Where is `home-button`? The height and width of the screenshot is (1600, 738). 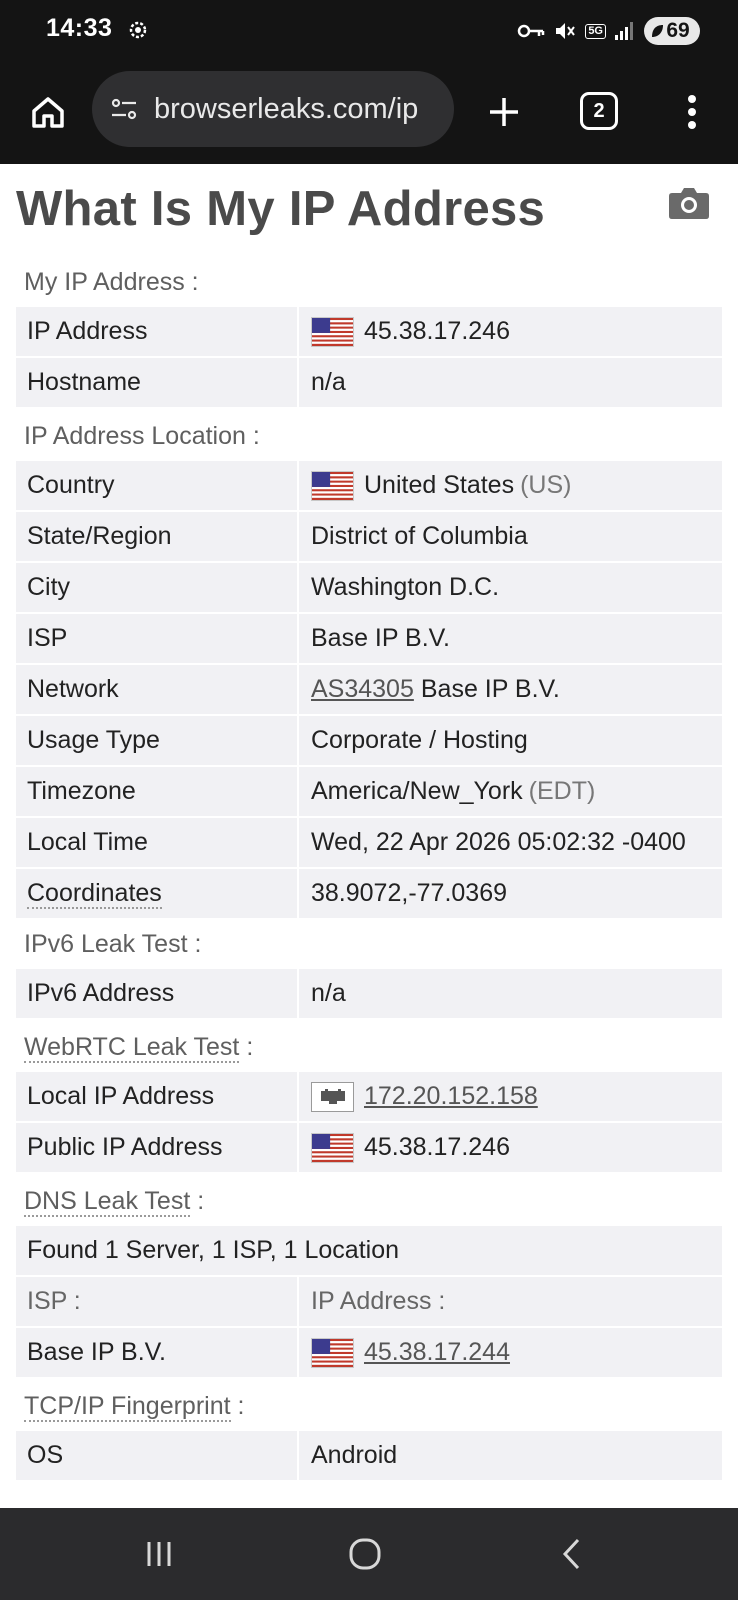
home-button is located at coordinates (48, 112).